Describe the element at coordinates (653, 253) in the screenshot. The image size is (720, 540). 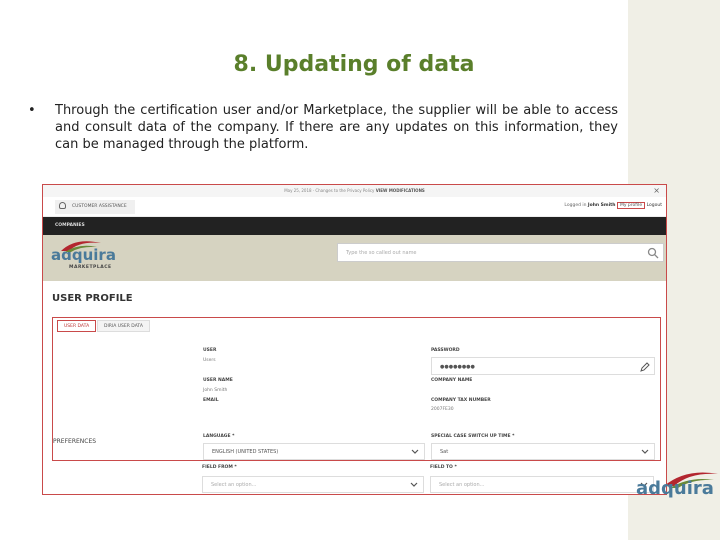
I see `search-icon` at that location.